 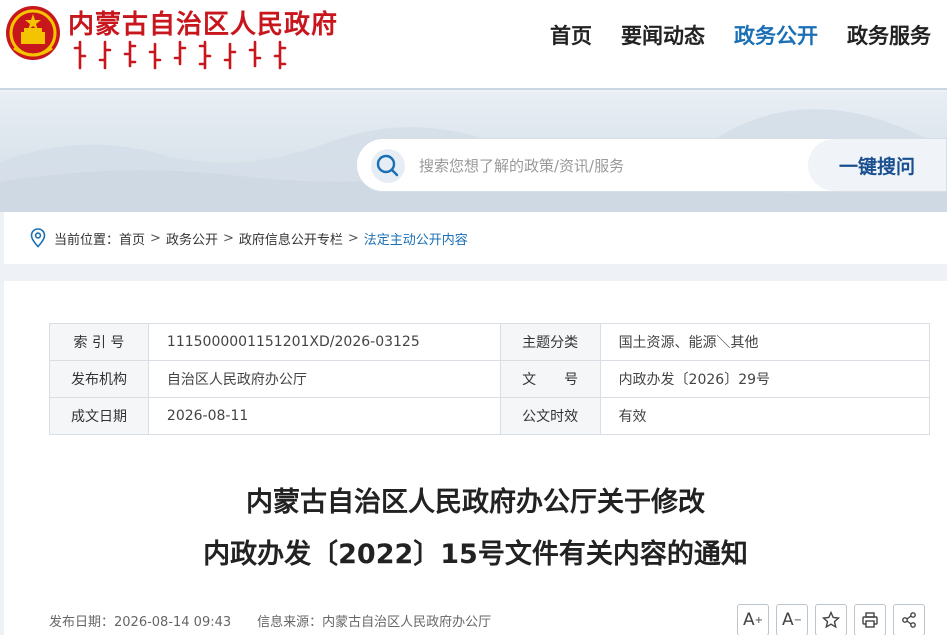 I want to click on nav-item-news: 要闻动态, so click(x=663, y=35).